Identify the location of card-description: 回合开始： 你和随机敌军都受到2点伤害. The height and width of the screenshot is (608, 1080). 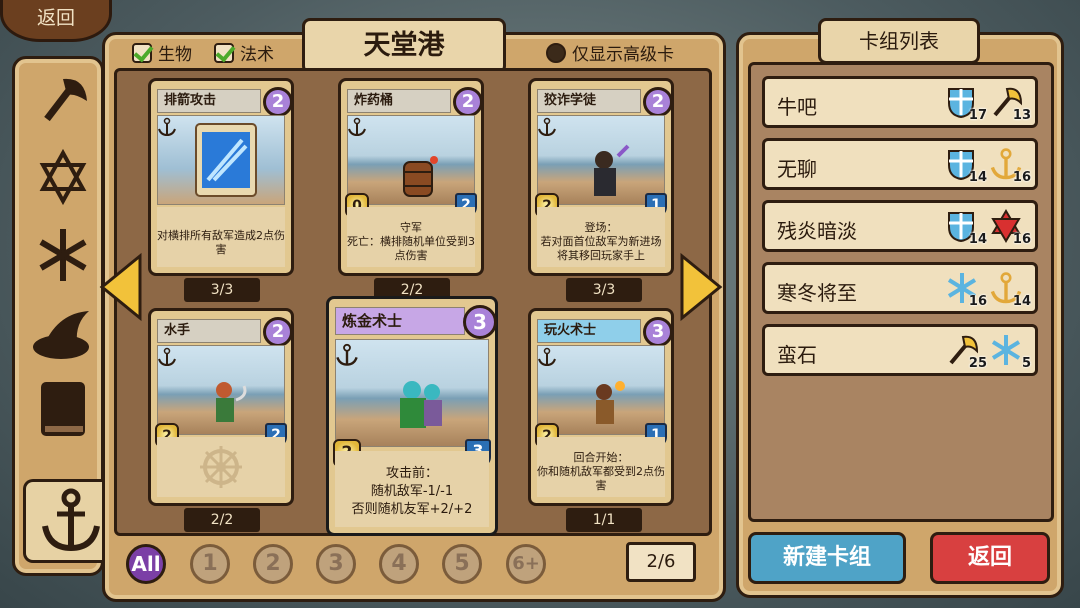
(601, 467).